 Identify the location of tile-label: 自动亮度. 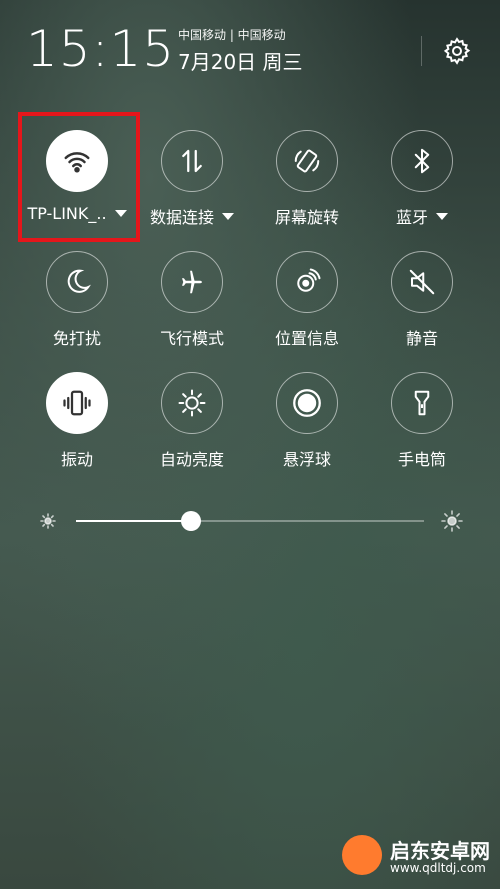
(191, 459).